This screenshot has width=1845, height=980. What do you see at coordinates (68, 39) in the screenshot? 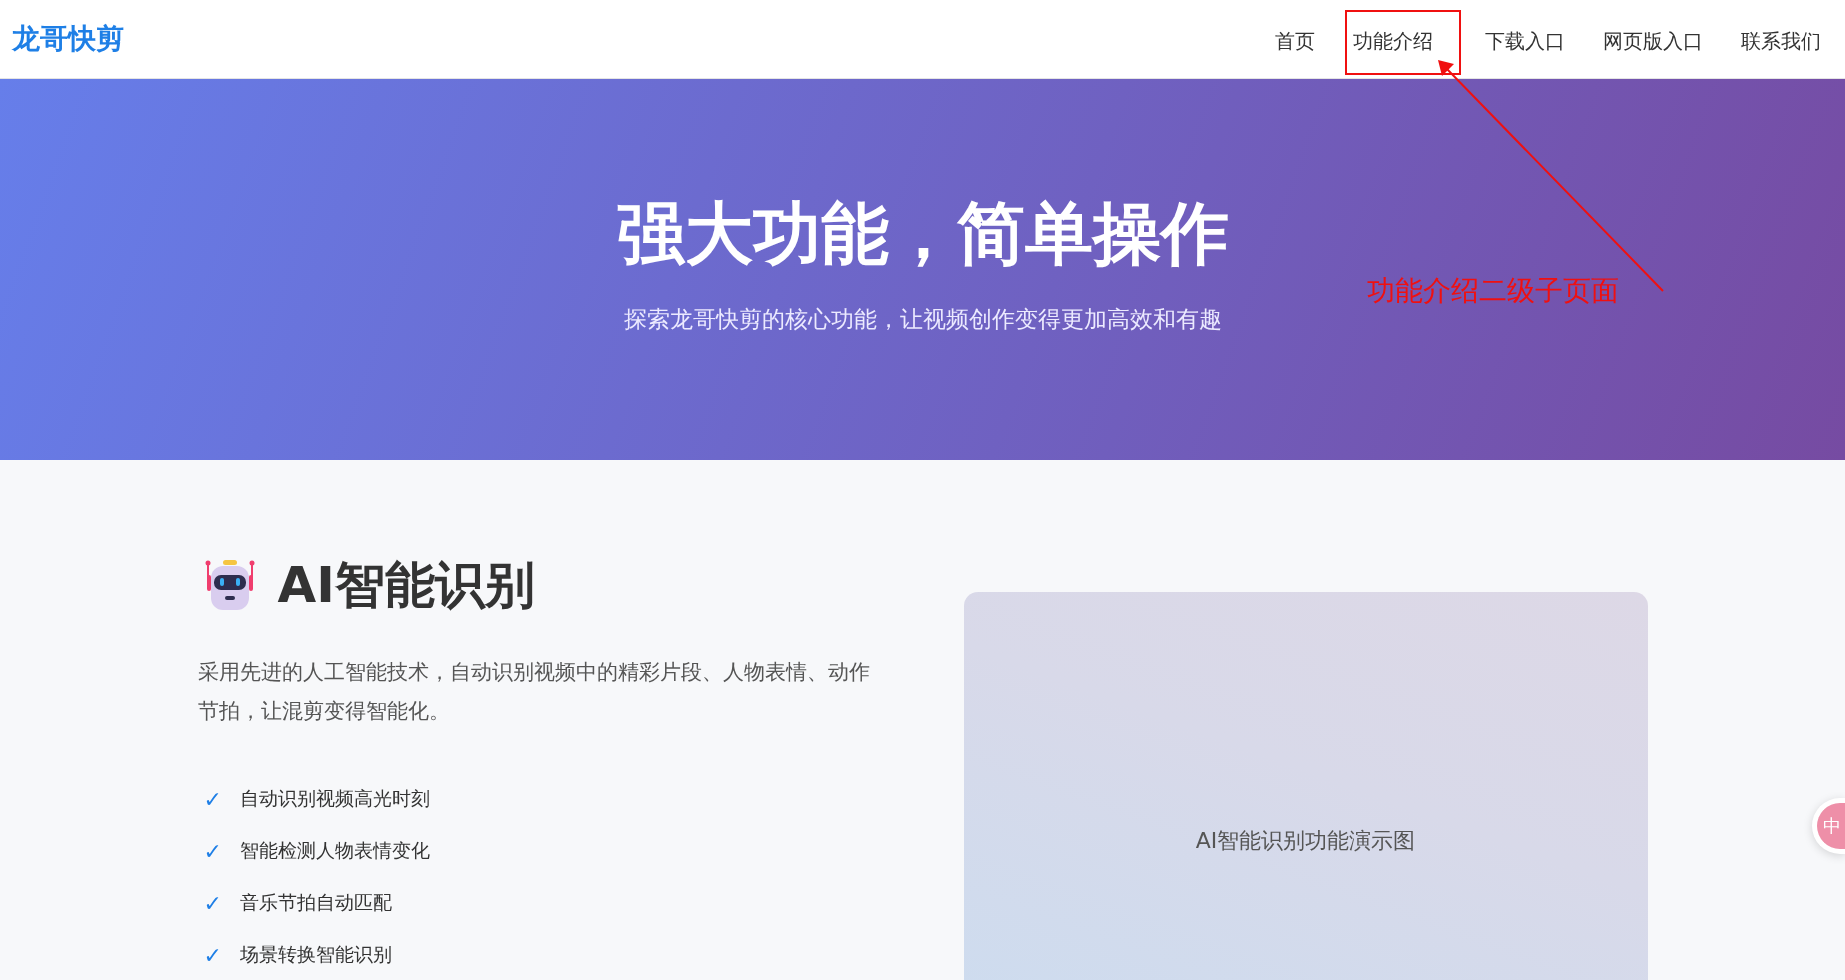
I see `site-logo: 龙哥快剪` at bounding box center [68, 39].